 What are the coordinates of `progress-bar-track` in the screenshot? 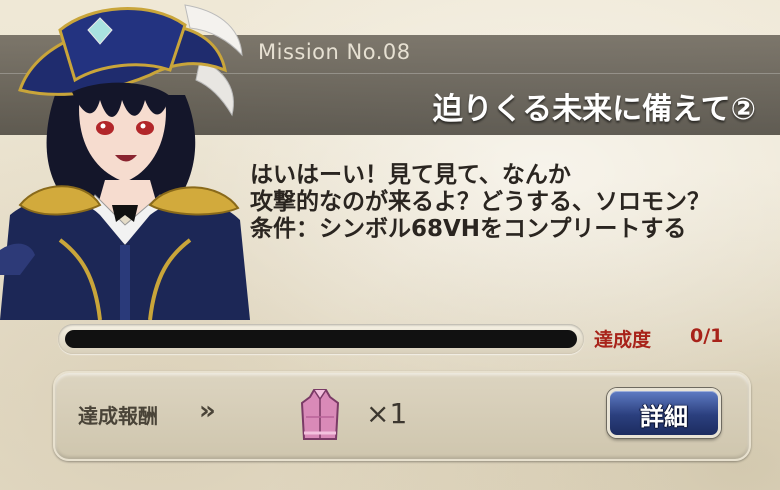 It's located at (321, 339).